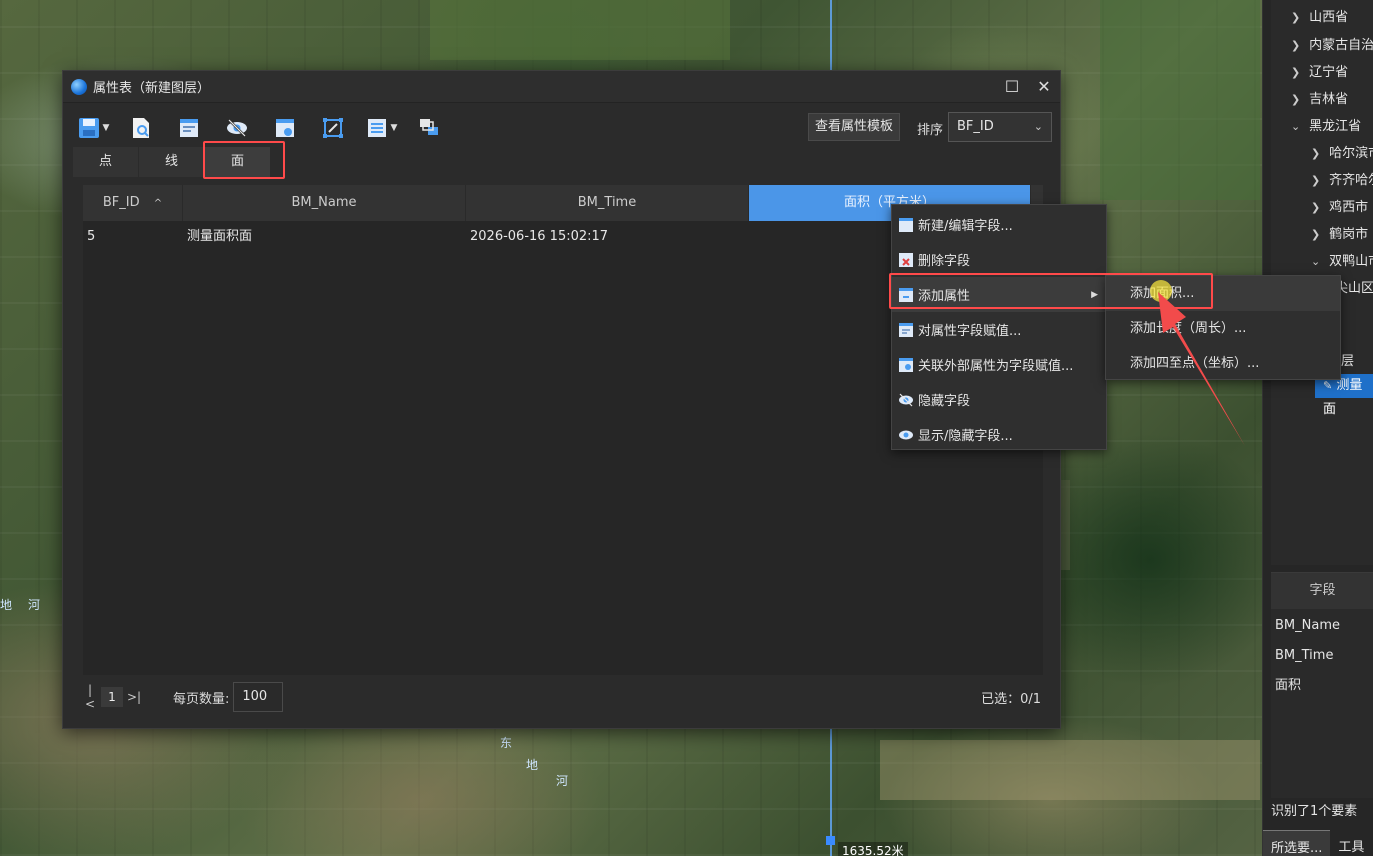 This screenshot has width=1373, height=856. I want to click on delete-field-icon, so click(906, 260).